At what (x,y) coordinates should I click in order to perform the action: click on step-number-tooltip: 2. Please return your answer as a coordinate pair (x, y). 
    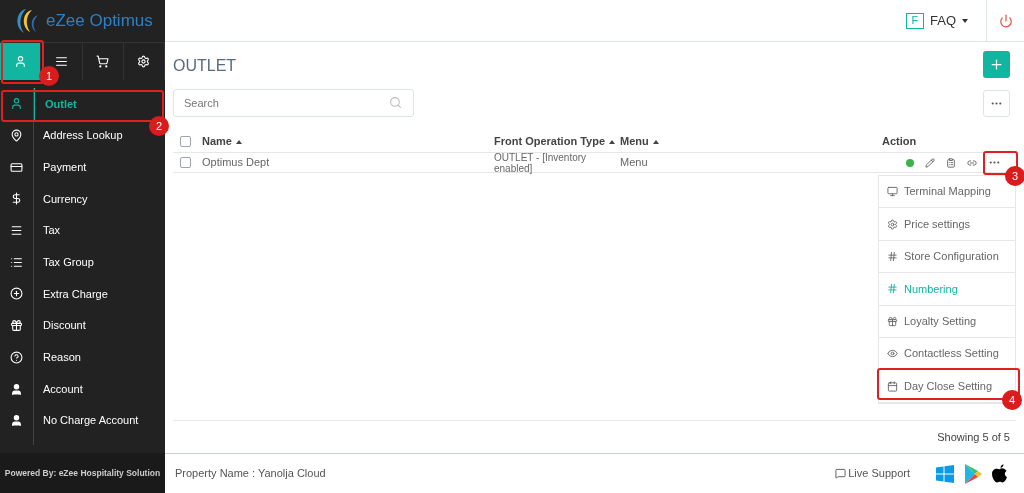
    Looking at the image, I should click on (159, 126).